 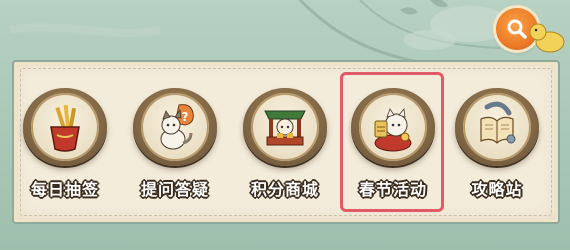 What do you see at coordinates (64, 190) in the screenshot?
I see `menu-item-label: 每日抽签` at bounding box center [64, 190].